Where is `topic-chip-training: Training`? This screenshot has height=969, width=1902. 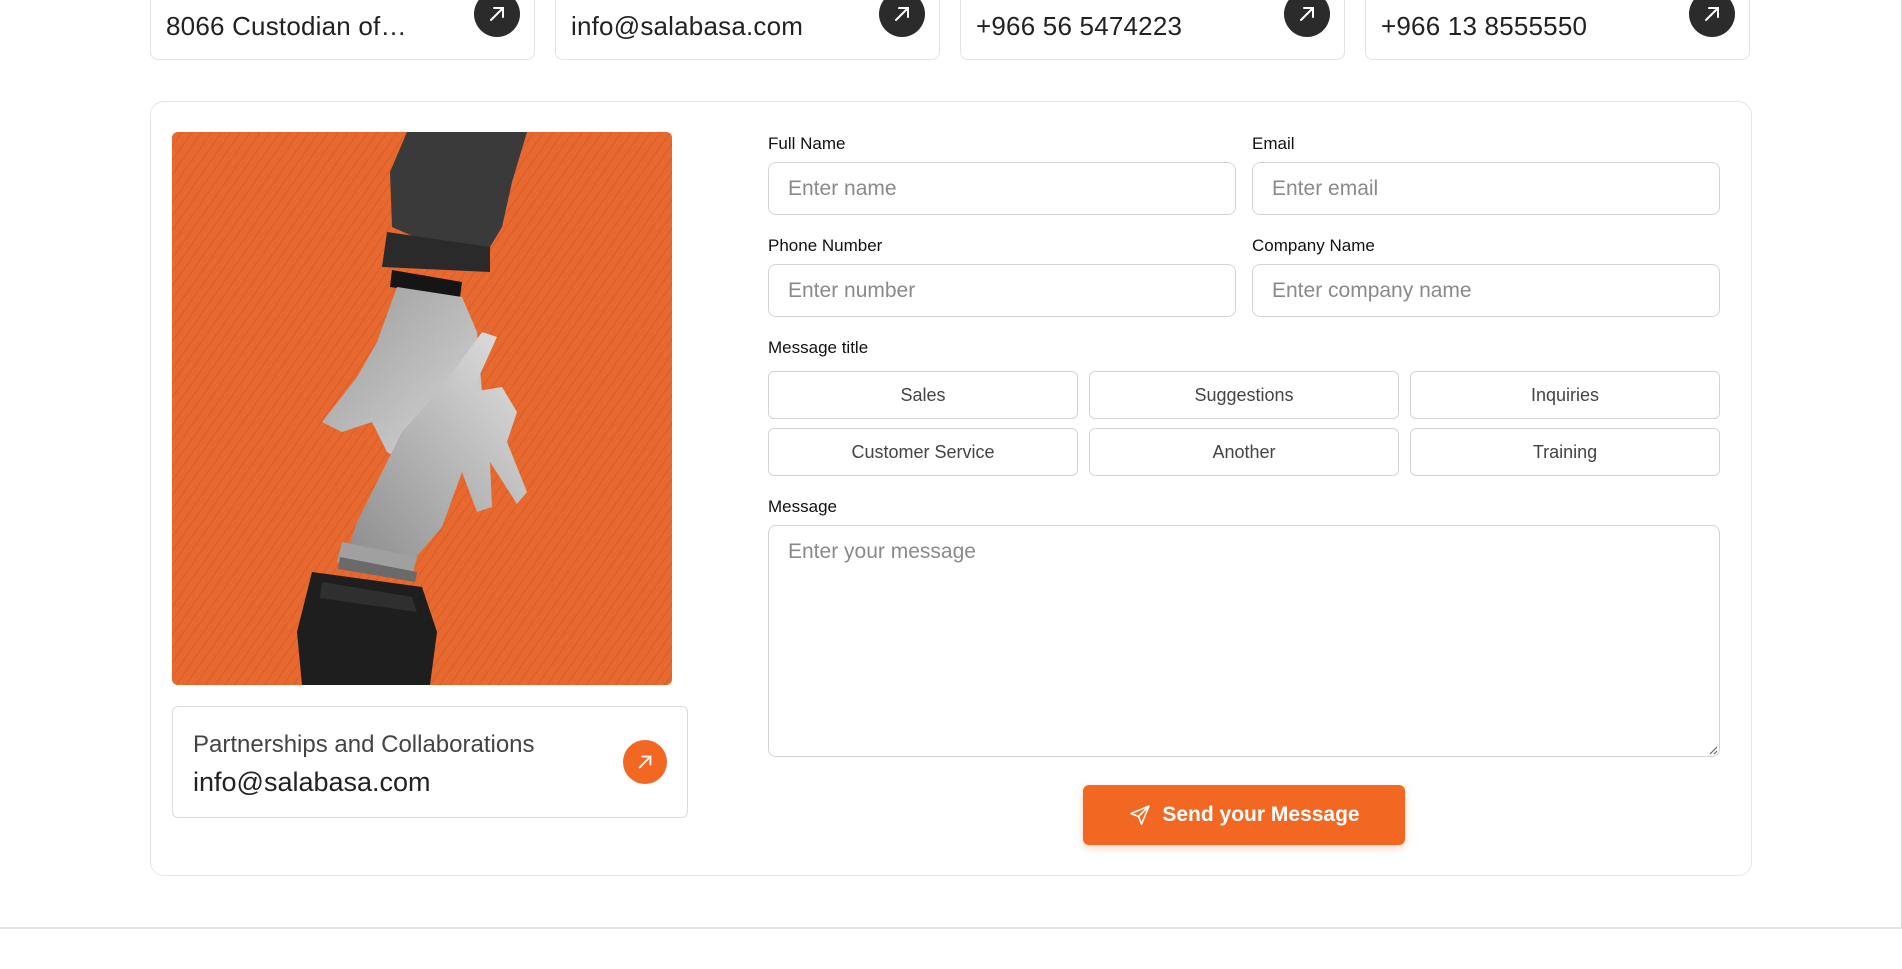
topic-chip-training: Training is located at coordinates (1565, 452).